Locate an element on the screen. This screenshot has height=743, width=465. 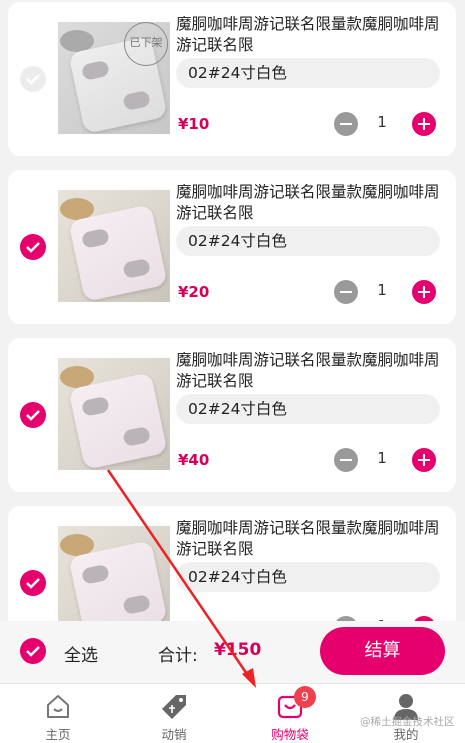
tab-home: 主页 is located at coordinates (58, 713).